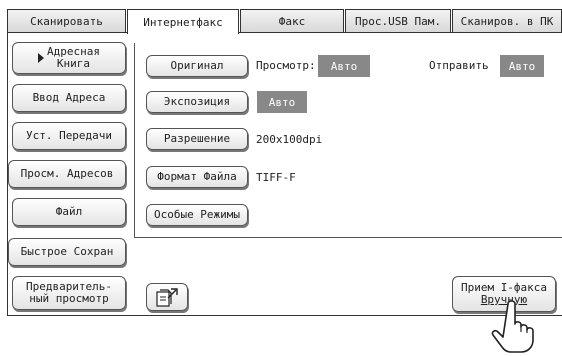 The width and height of the screenshot is (562, 356). What do you see at coordinates (344, 66) in the screenshot?
I see `view-value-badge: Авто` at bounding box center [344, 66].